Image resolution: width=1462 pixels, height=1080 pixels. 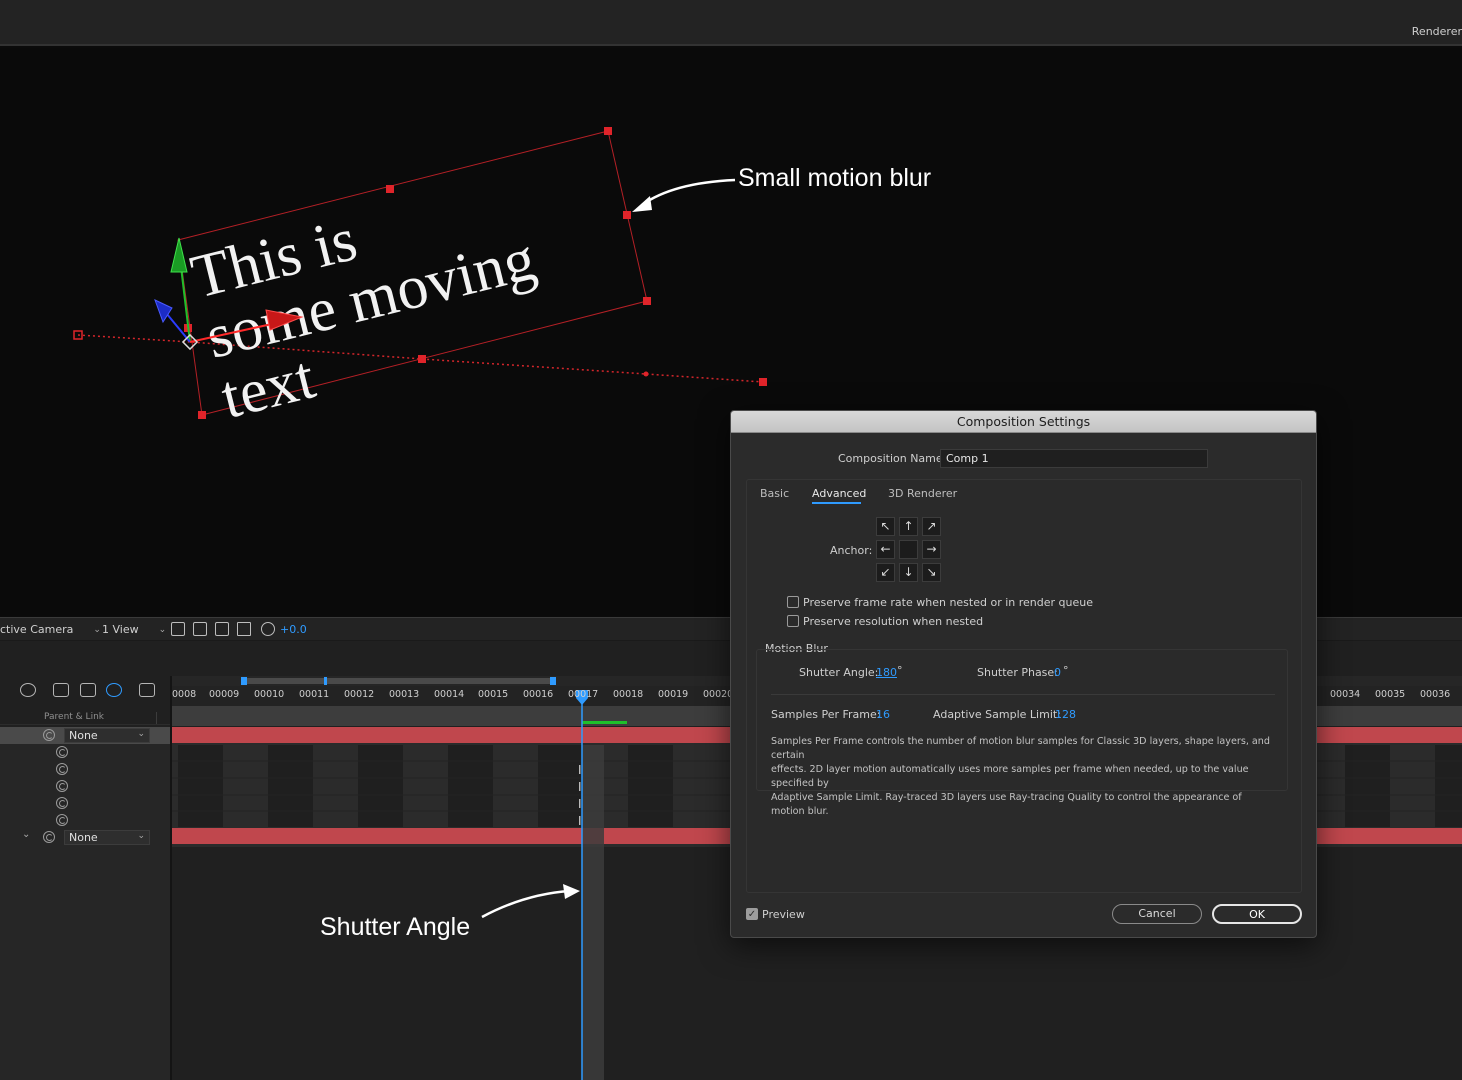 What do you see at coordinates (200, 629) in the screenshot?
I see `fast-preview-icon` at bounding box center [200, 629].